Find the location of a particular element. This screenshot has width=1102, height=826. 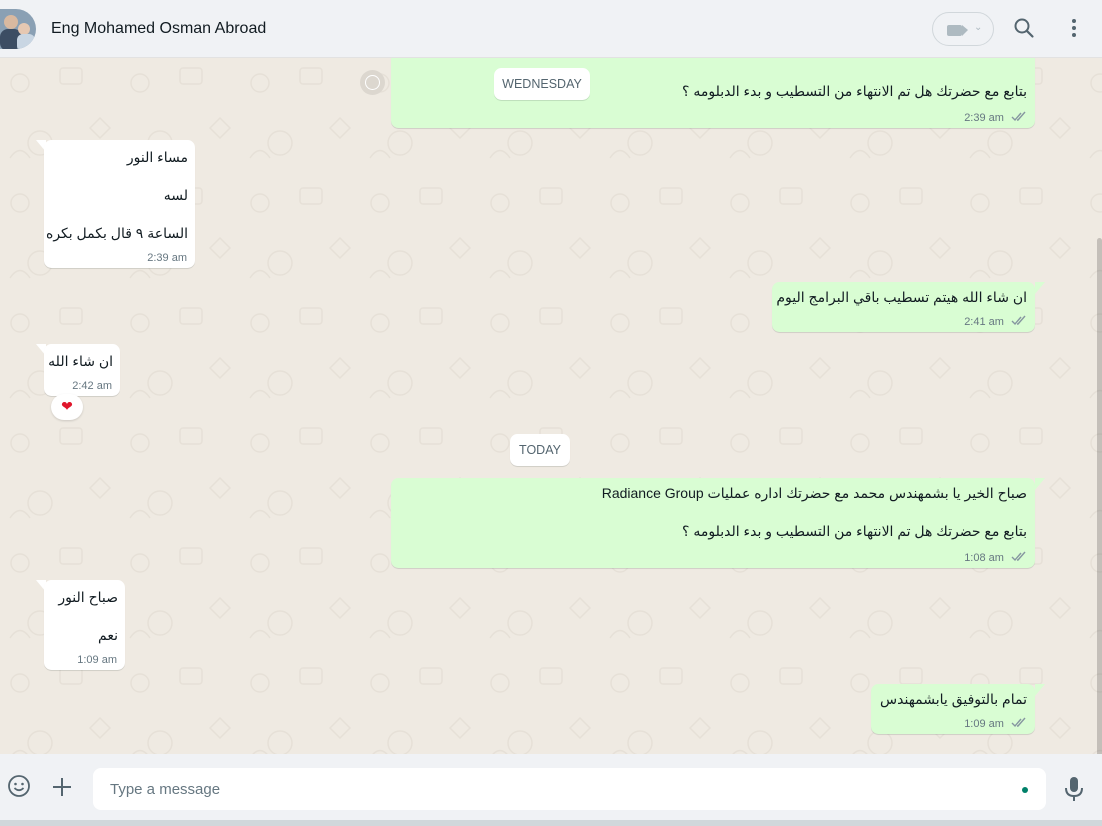

message-text: صباح النور is located at coordinates (88, 597).